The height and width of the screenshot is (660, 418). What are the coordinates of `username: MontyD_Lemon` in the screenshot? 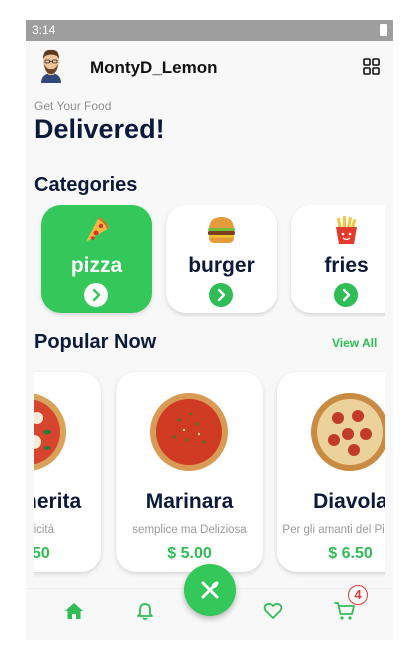 It's located at (154, 67).